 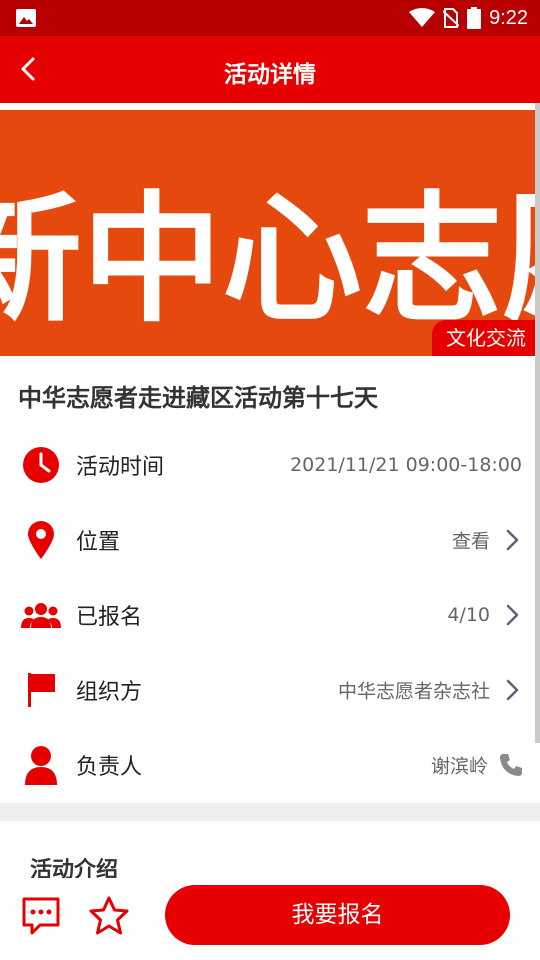 What do you see at coordinates (41, 615) in the screenshot?
I see `people-icon` at bounding box center [41, 615].